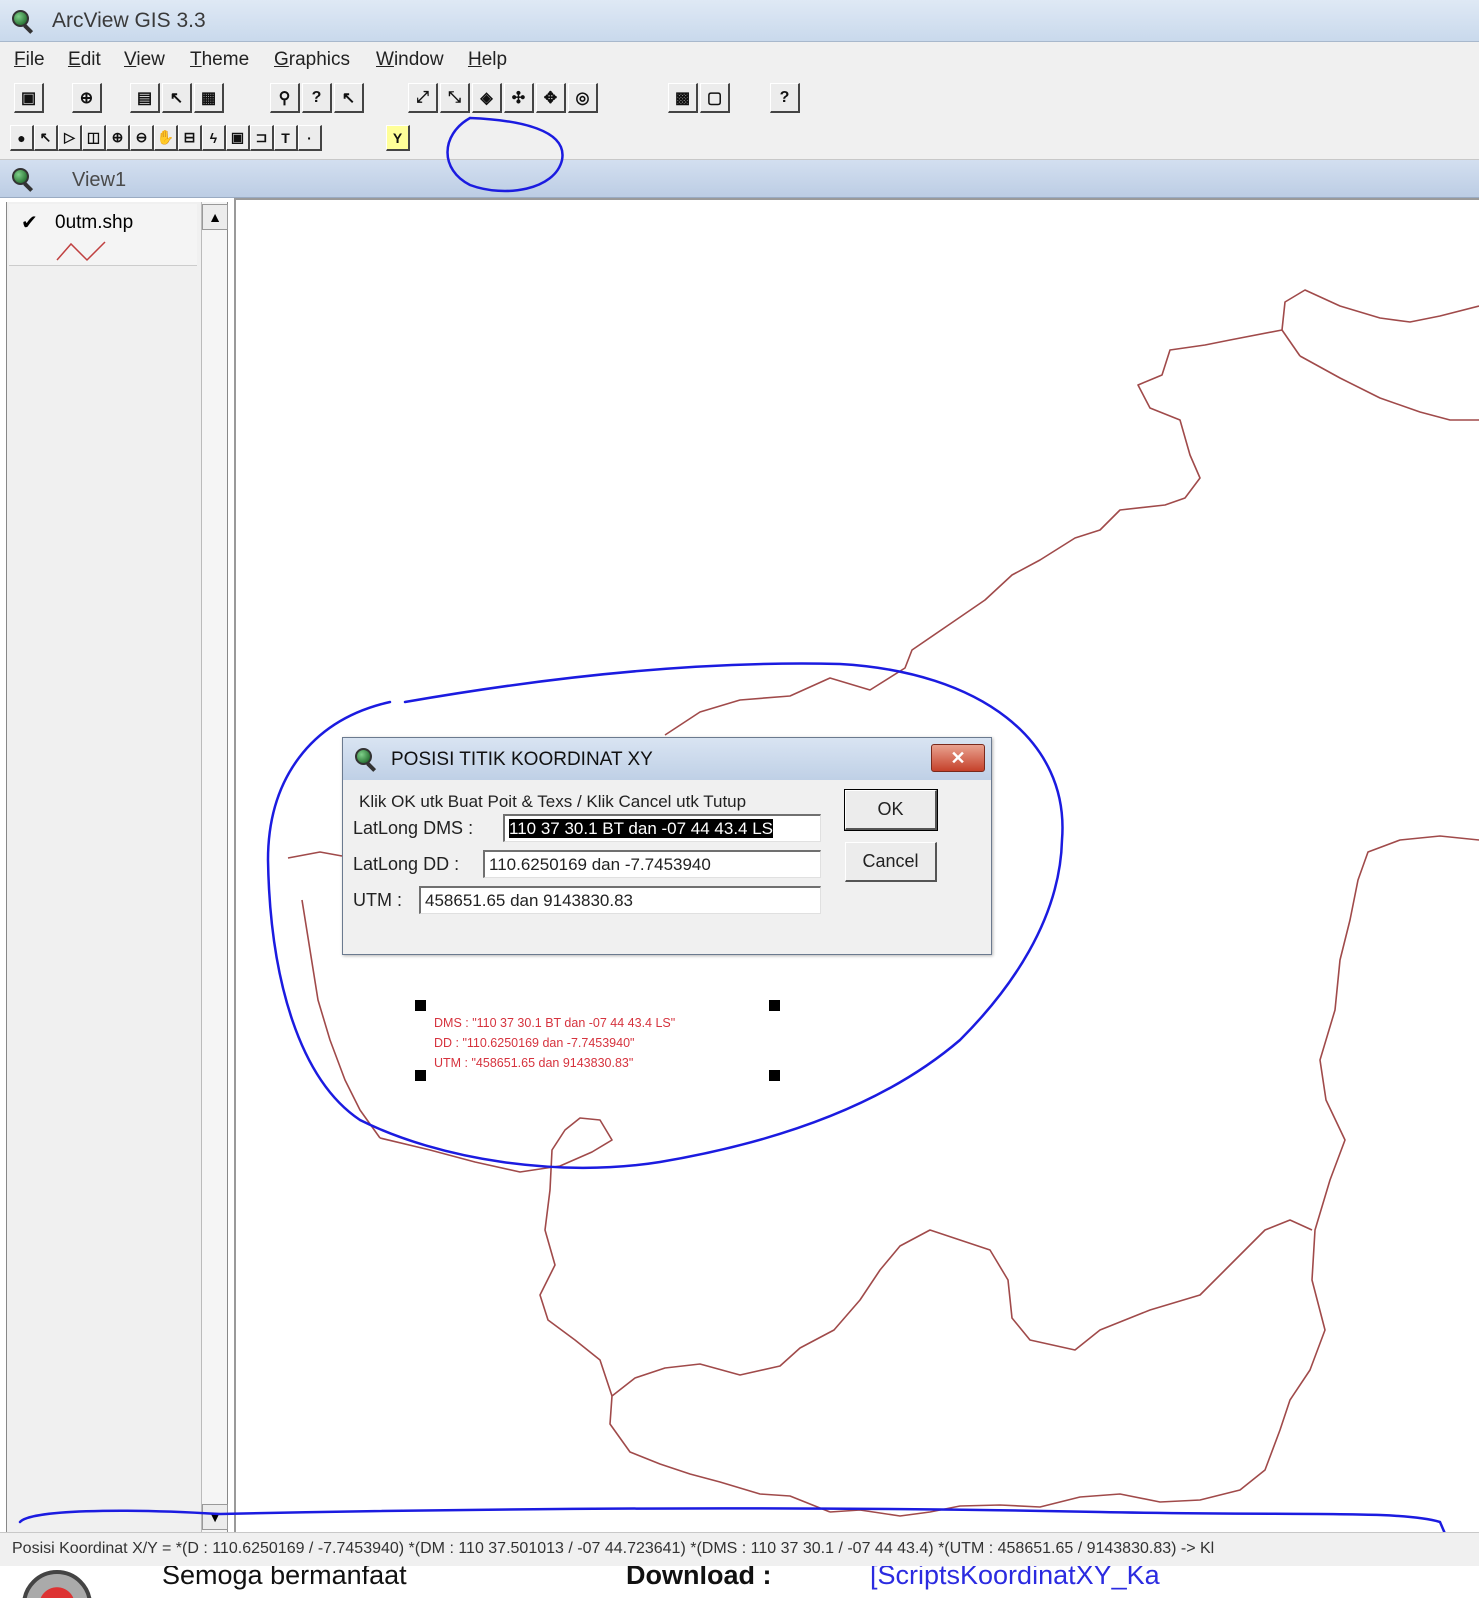  What do you see at coordinates (317, 98) in the screenshot?
I see `locate-address-icon: ?` at bounding box center [317, 98].